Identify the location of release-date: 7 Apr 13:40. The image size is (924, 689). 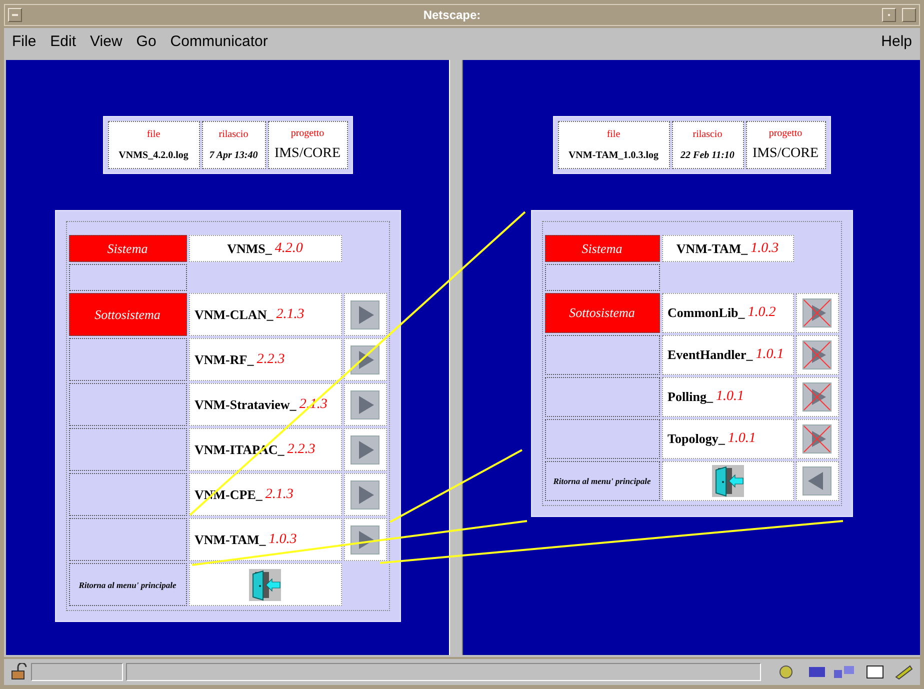
(233, 155).